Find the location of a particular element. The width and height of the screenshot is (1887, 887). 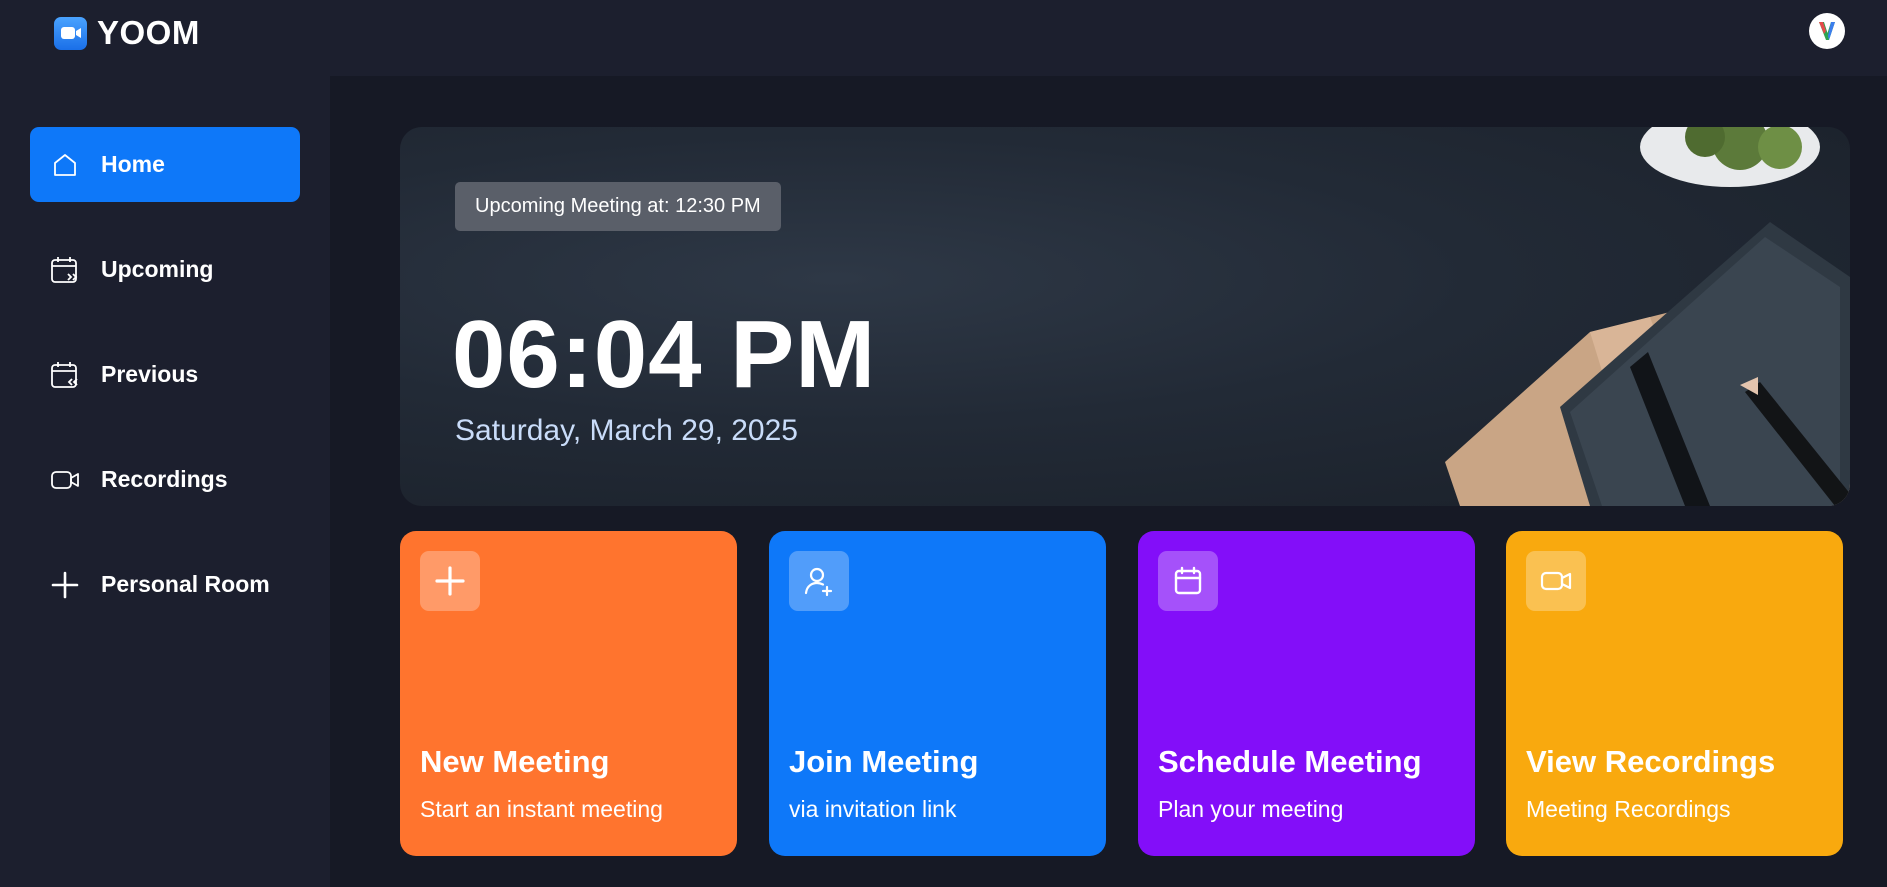

card-title: View Recordings is located at coordinates (1651, 761).